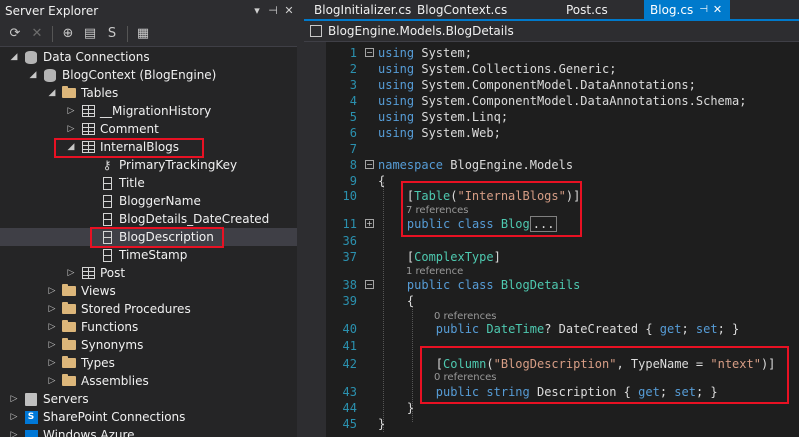 Image resolution: width=799 pixels, height=437 pixels. What do you see at coordinates (515, 69) in the screenshot?
I see `code-token: System.Collections.Generic;` at bounding box center [515, 69].